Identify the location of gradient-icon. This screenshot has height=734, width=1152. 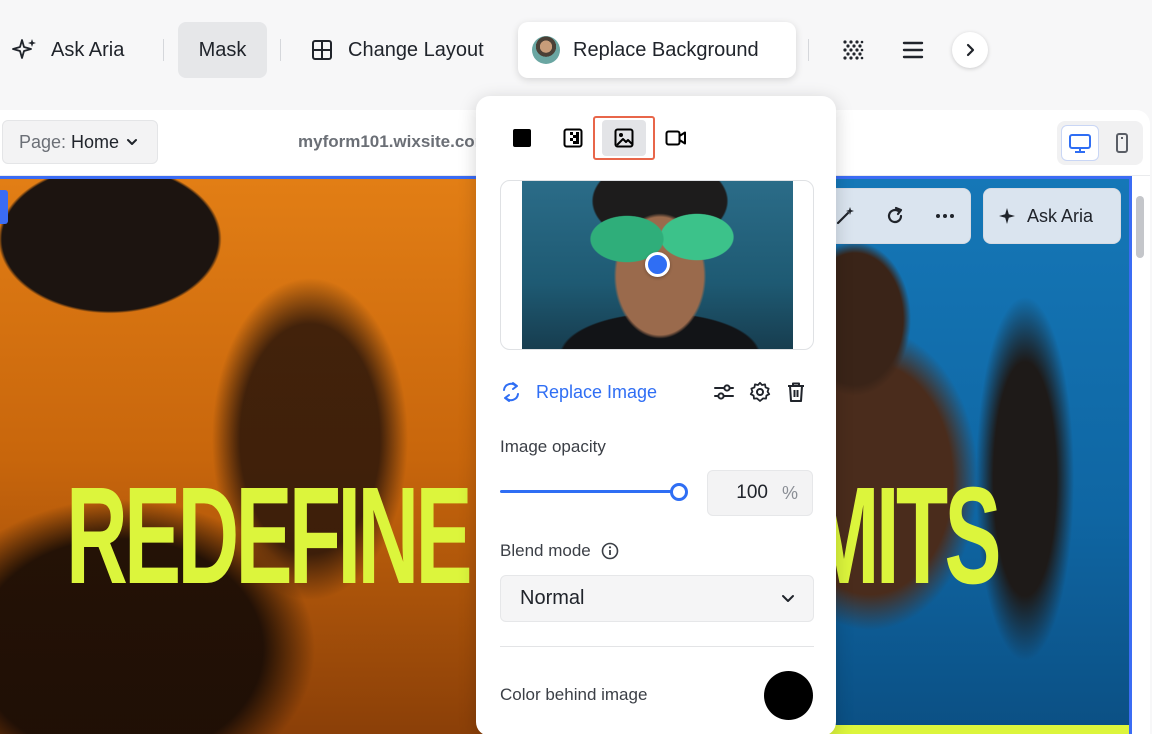
(573, 138).